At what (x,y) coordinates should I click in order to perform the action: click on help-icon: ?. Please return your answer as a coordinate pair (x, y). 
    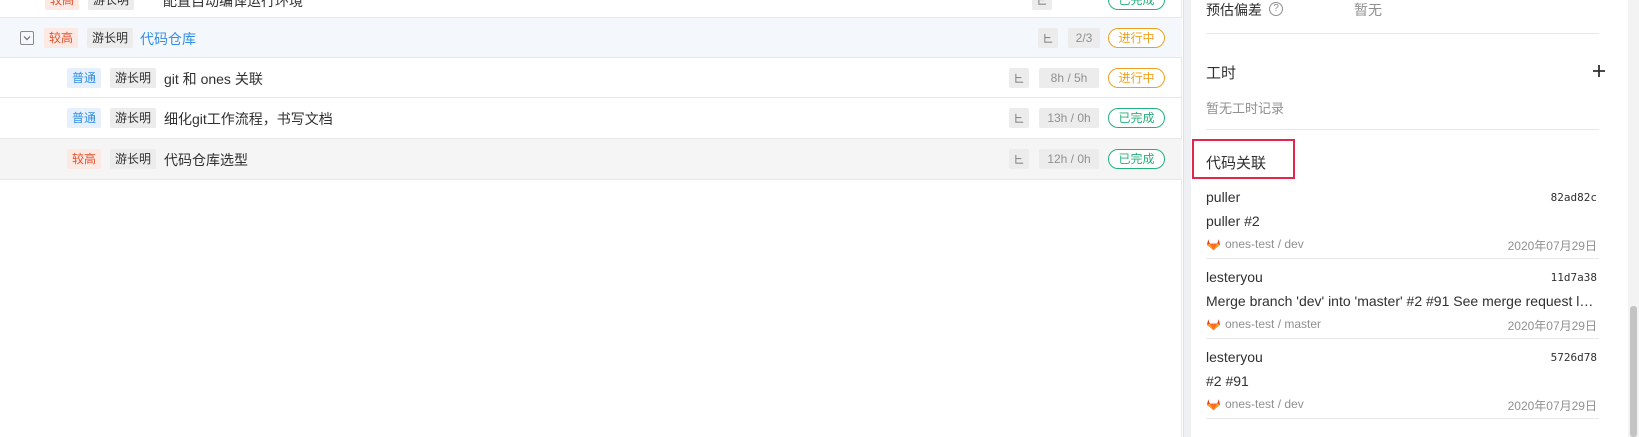
    Looking at the image, I should click on (1276, 9).